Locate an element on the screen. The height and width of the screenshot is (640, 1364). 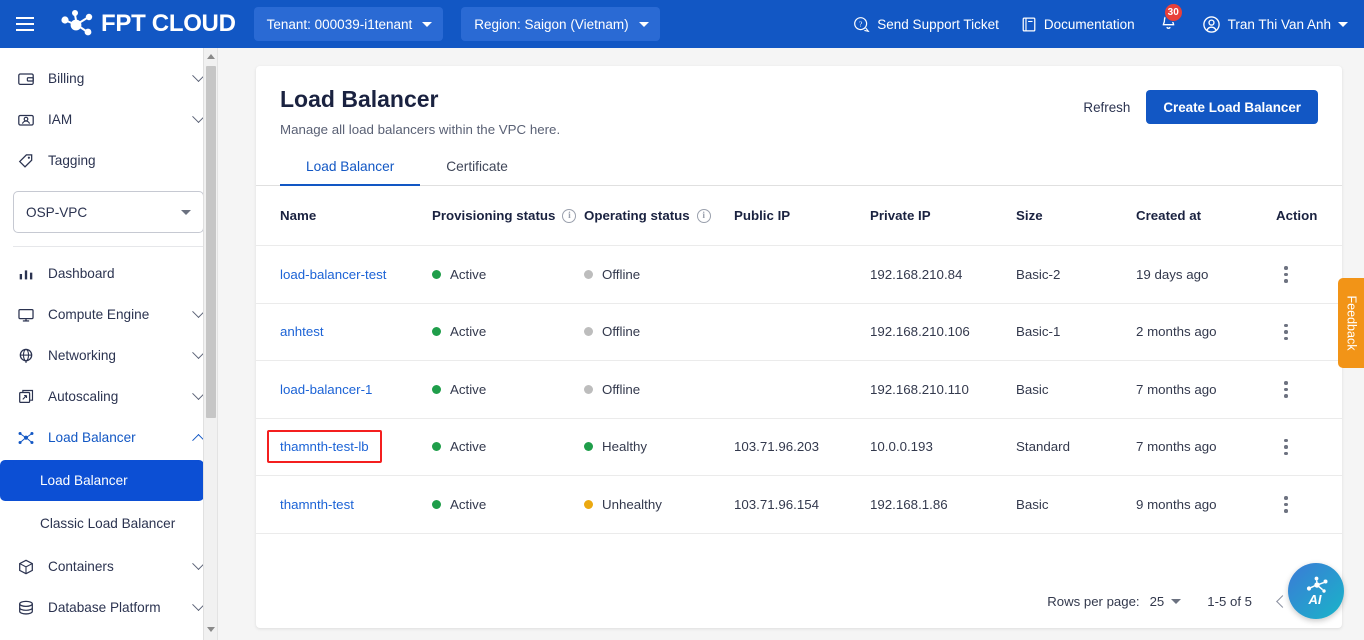
cell-private-ip: 192.168.210.84 is located at coordinates (943, 274).